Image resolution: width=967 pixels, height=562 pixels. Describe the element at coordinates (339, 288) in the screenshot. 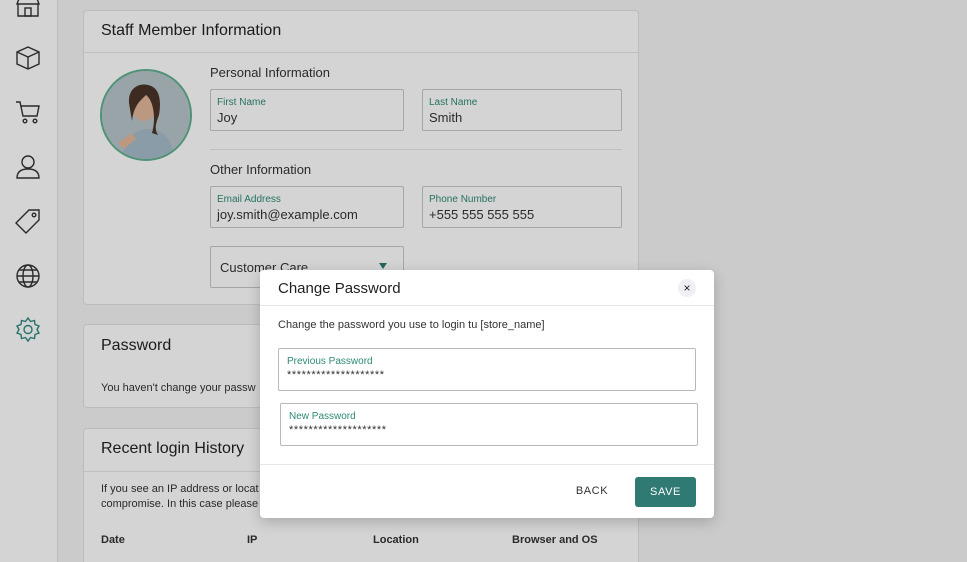

I see `dialog-title: Change Password` at that location.